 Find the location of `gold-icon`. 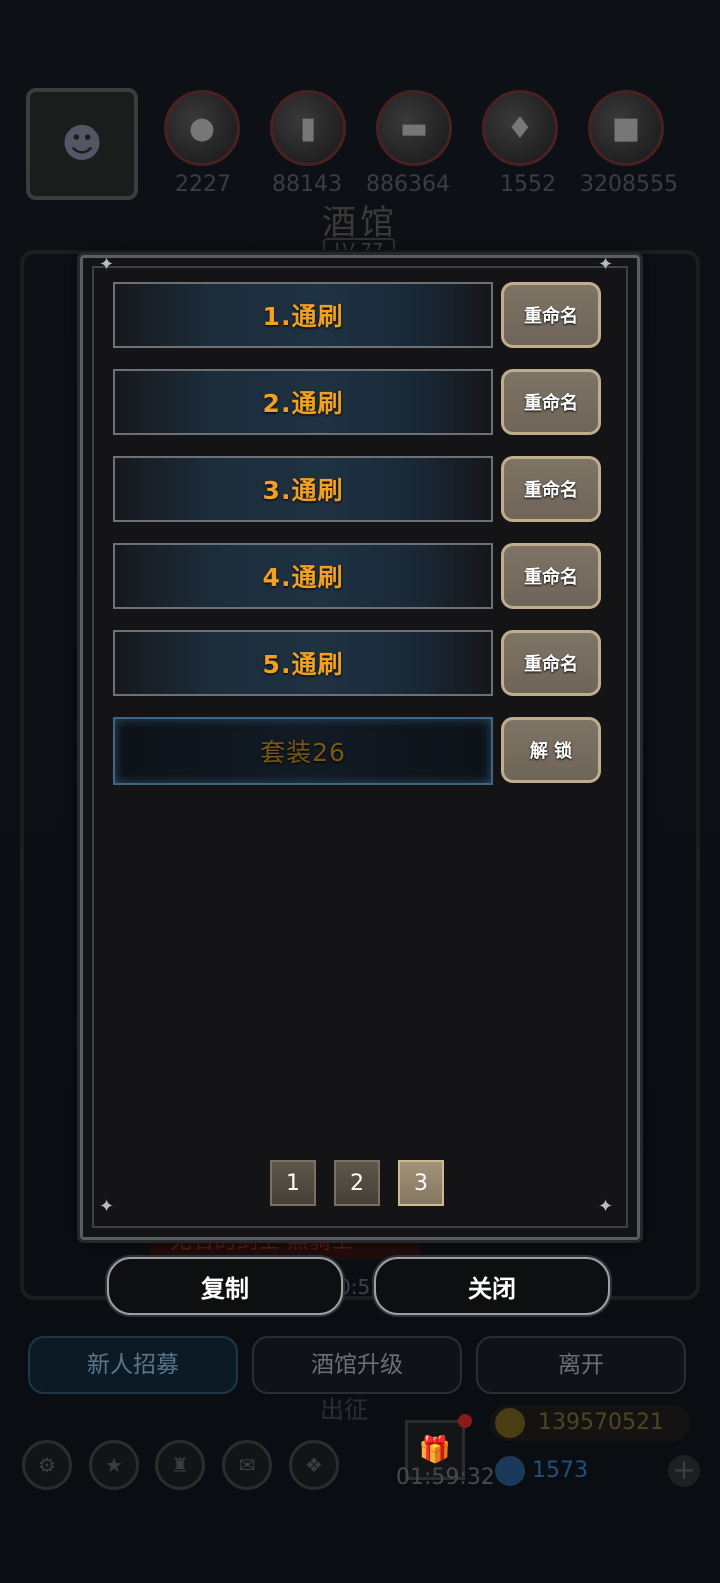

gold-icon is located at coordinates (510, 1423).